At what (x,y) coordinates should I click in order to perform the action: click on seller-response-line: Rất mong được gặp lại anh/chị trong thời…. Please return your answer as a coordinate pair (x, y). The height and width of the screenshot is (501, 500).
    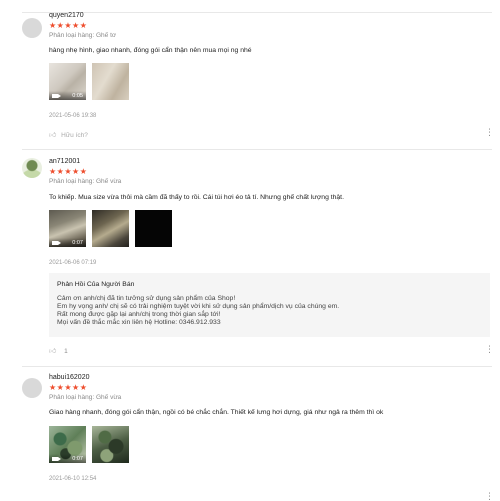
    Looking at the image, I should click on (139, 314).